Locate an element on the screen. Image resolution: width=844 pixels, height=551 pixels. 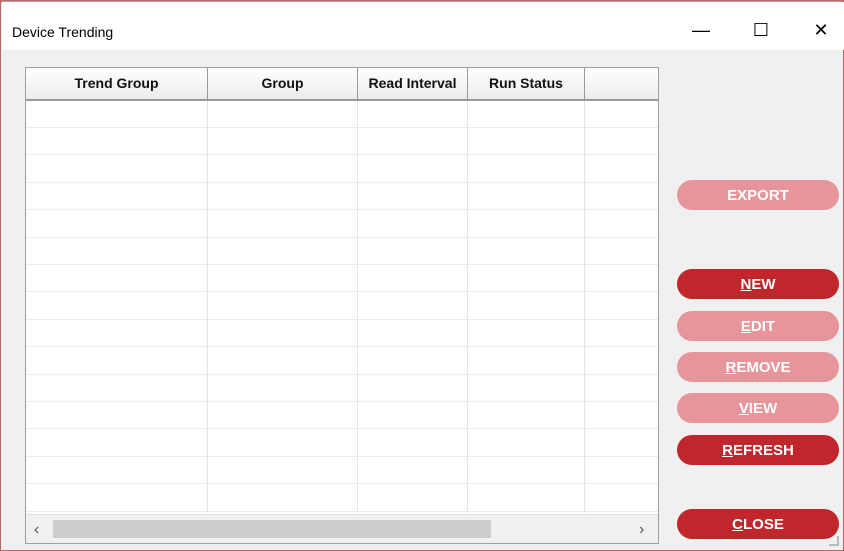
close-accelerator: C is located at coordinates (737, 524).